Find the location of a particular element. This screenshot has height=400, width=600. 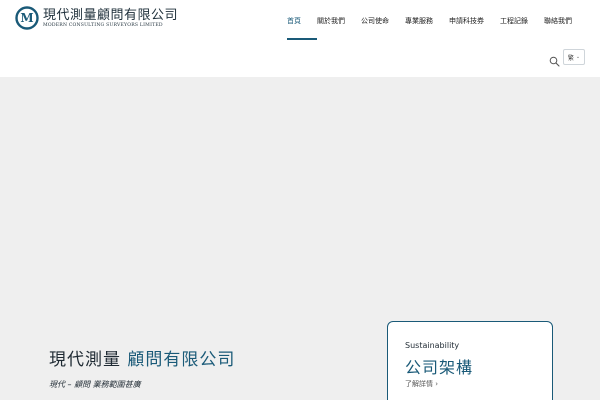

logo-name-en: MODERN CONSULTING SURVEYORS LIMITED is located at coordinates (103, 25).